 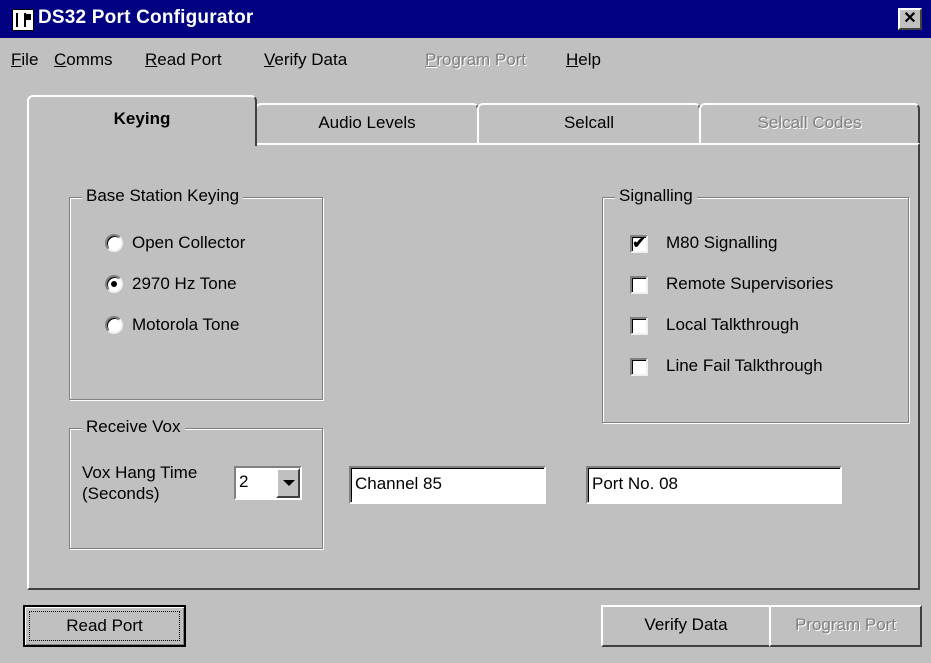 What do you see at coordinates (184, 284) in the screenshot?
I see `option-label: 2970 Hz Tone` at bounding box center [184, 284].